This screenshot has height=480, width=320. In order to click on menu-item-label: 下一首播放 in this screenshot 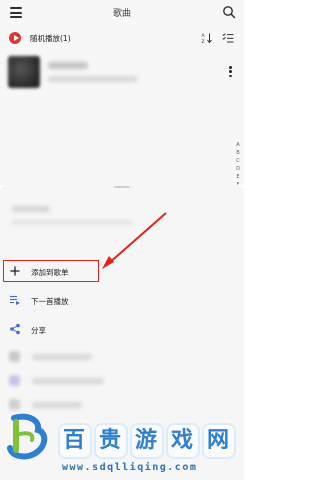, I will do `click(50, 301)`.